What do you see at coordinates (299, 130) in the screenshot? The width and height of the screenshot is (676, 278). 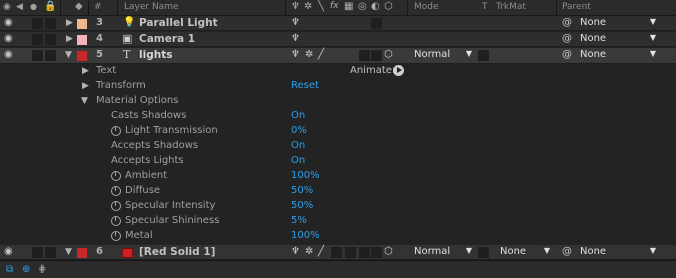 I see `property-value: 0%` at bounding box center [299, 130].